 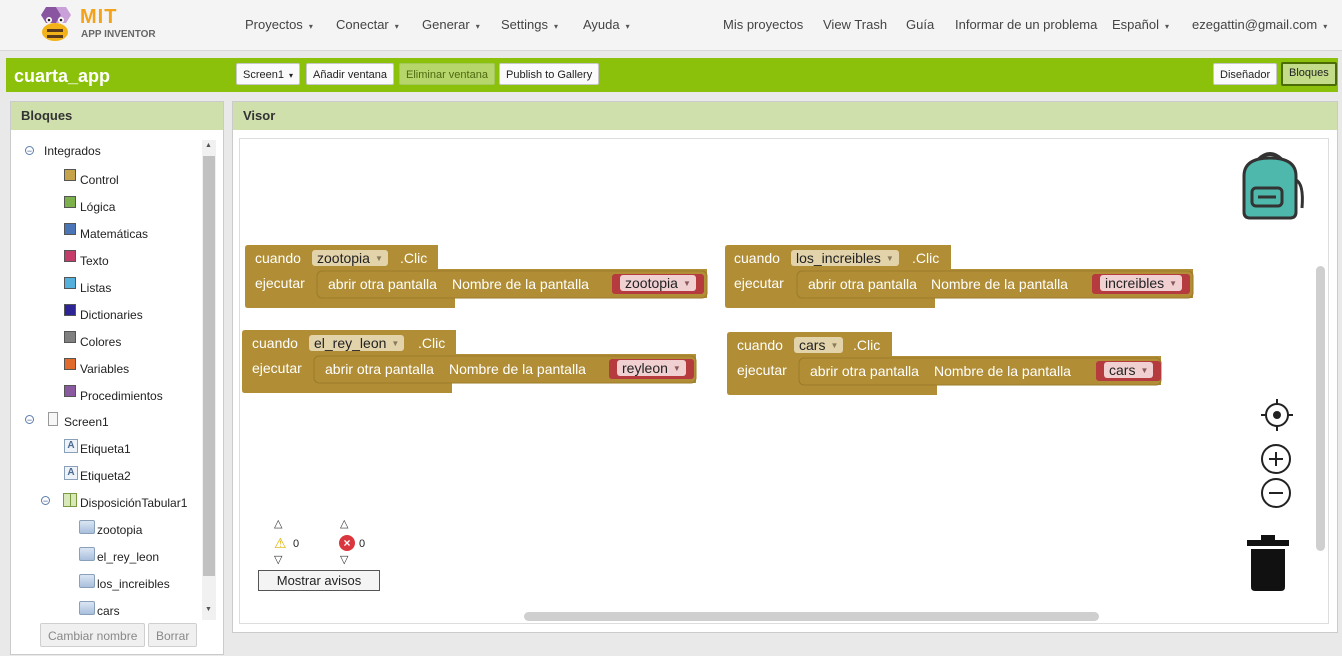 I want to click on menu-language: Español ▾, so click(x=1140, y=24).